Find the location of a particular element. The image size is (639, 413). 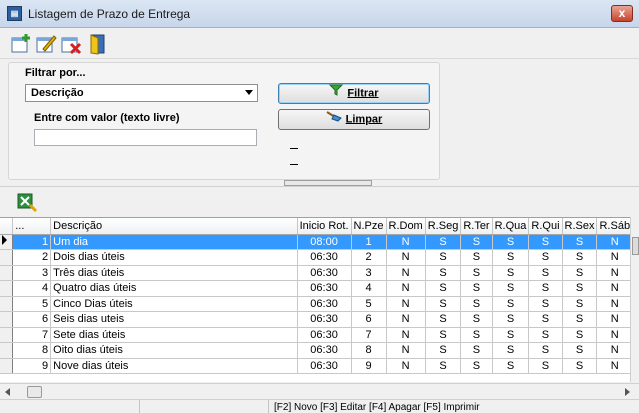

header-rqui: R.Qui is located at coordinates (545, 226).